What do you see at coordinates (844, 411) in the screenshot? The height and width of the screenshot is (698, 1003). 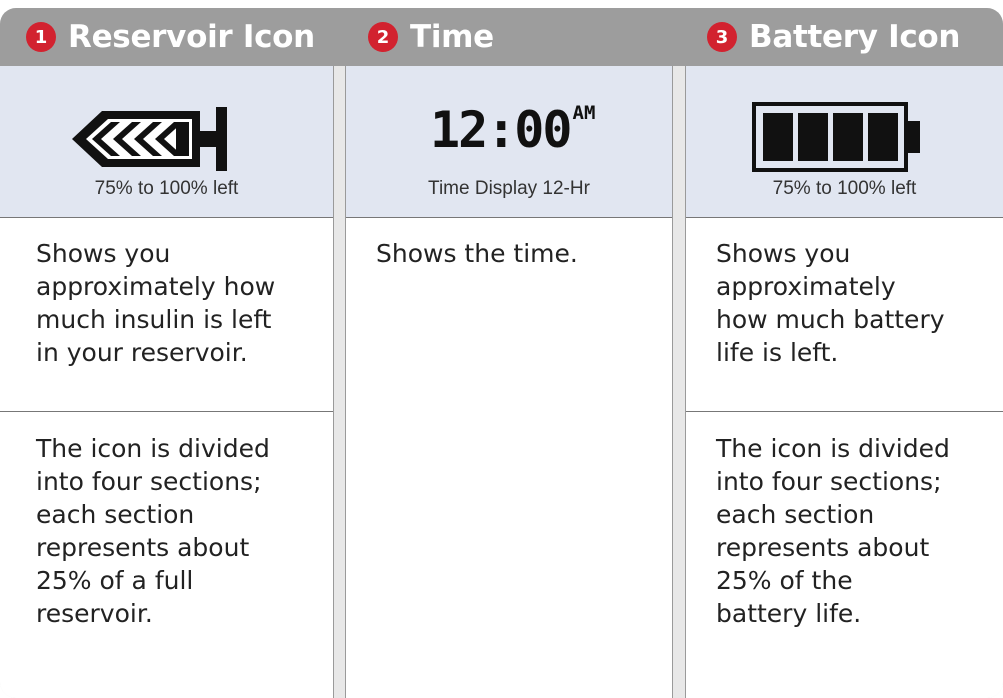 I see `battery-row-divider` at bounding box center [844, 411].